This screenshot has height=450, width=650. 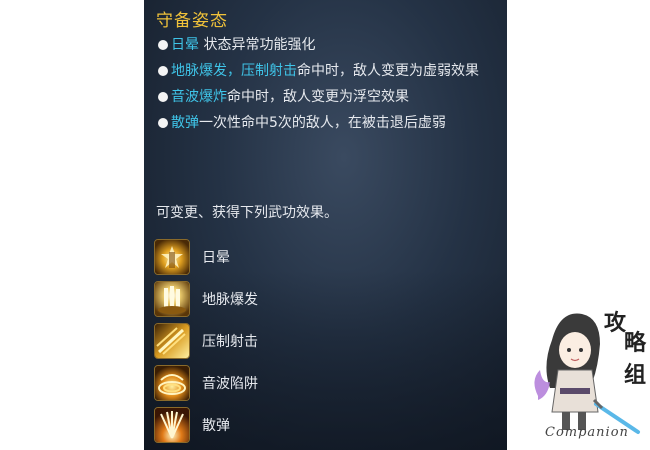 What do you see at coordinates (257, 45) in the screenshot?
I see `effect-description: 状态异常功能强化` at bounding box center [257, 45].